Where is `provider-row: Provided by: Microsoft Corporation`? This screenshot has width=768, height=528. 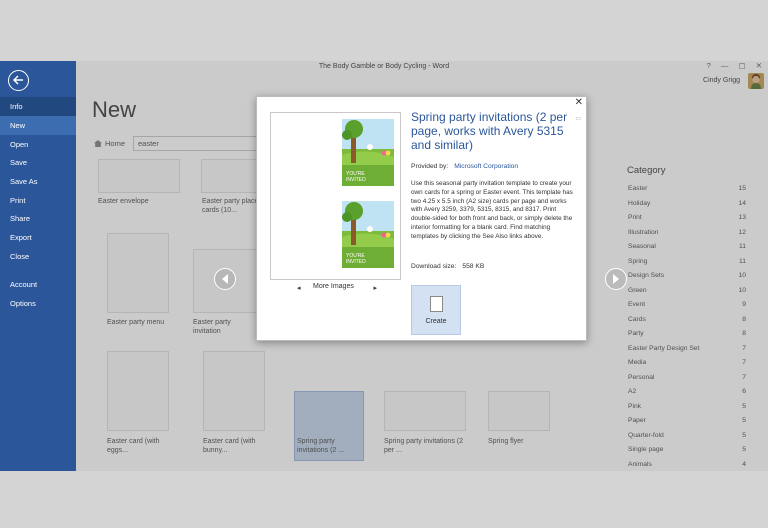 provider-row: Provided by: Microsoft Corporation is located at coordinates (464, 166).